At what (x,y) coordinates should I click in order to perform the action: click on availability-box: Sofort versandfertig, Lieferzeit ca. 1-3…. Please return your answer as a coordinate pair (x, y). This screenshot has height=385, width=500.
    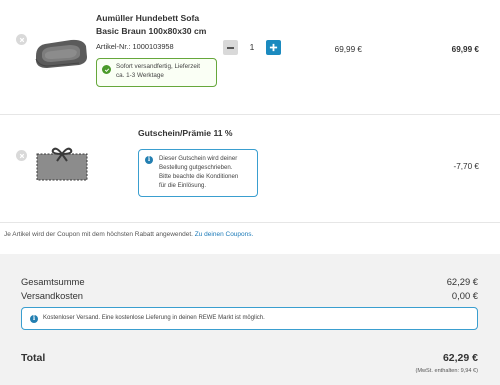
    Looking at the image, I should click on (156, 72).